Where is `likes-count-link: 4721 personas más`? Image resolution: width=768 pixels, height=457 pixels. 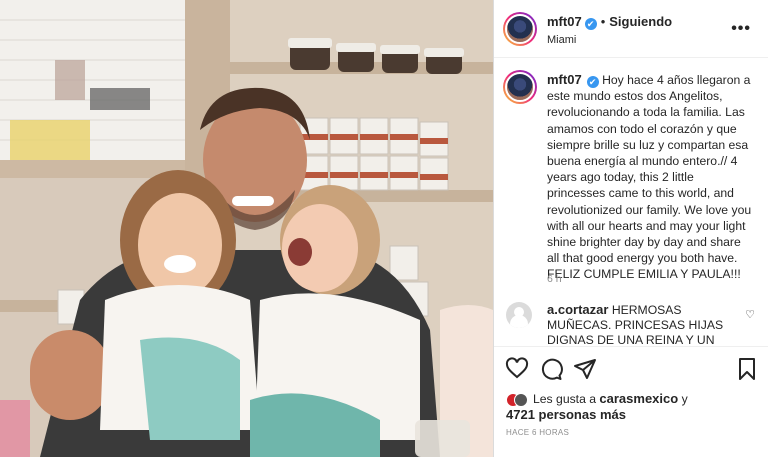
likes-count-link: 4721 personas más is located at coordinates (566, 414).